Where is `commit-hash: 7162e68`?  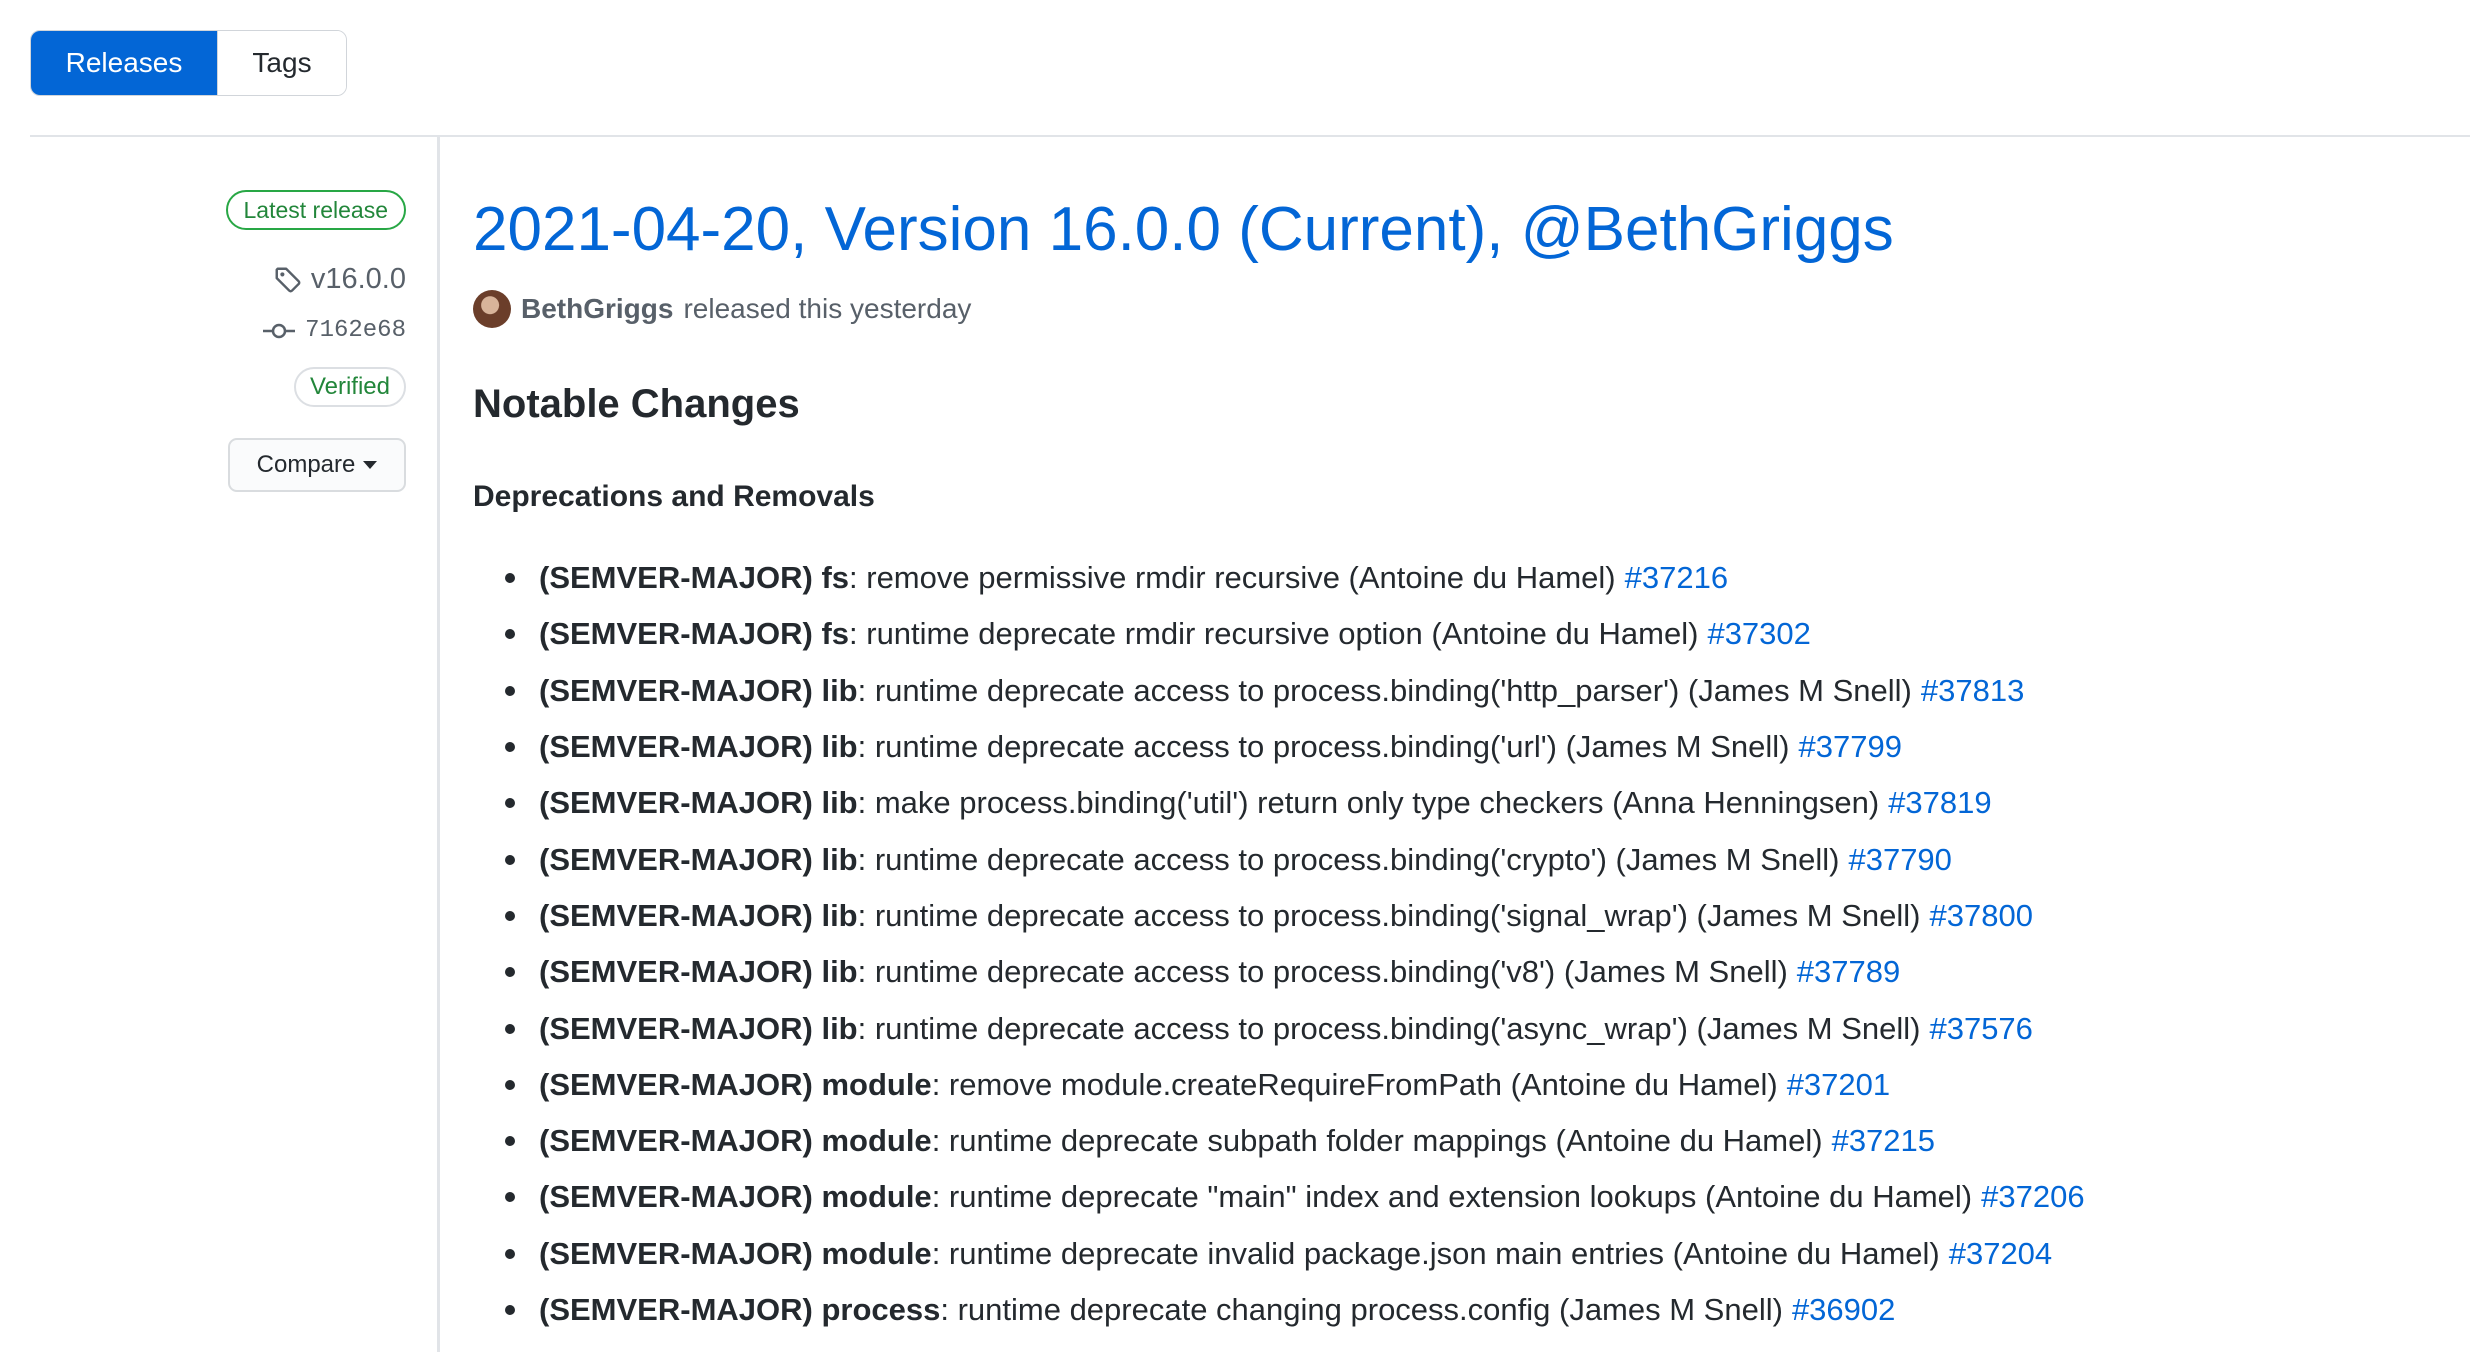
commit-hash: 7162e68 is located at coordinates (355, 330).